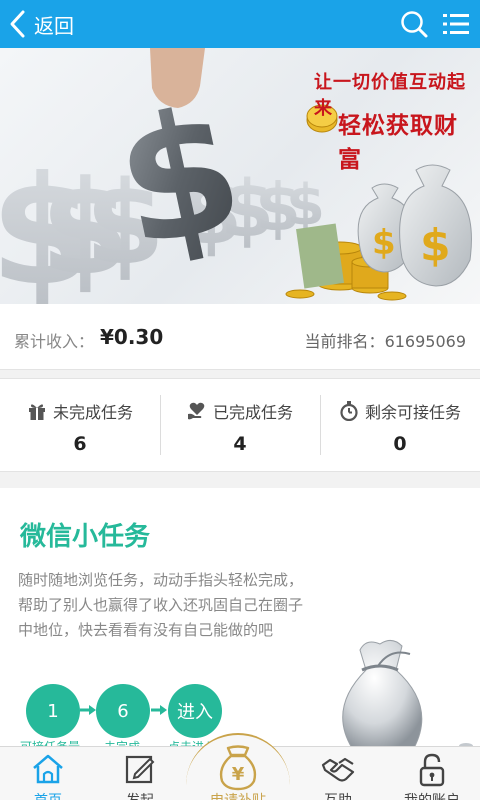  I want to click on back-button: 返回, so click(41, 24).